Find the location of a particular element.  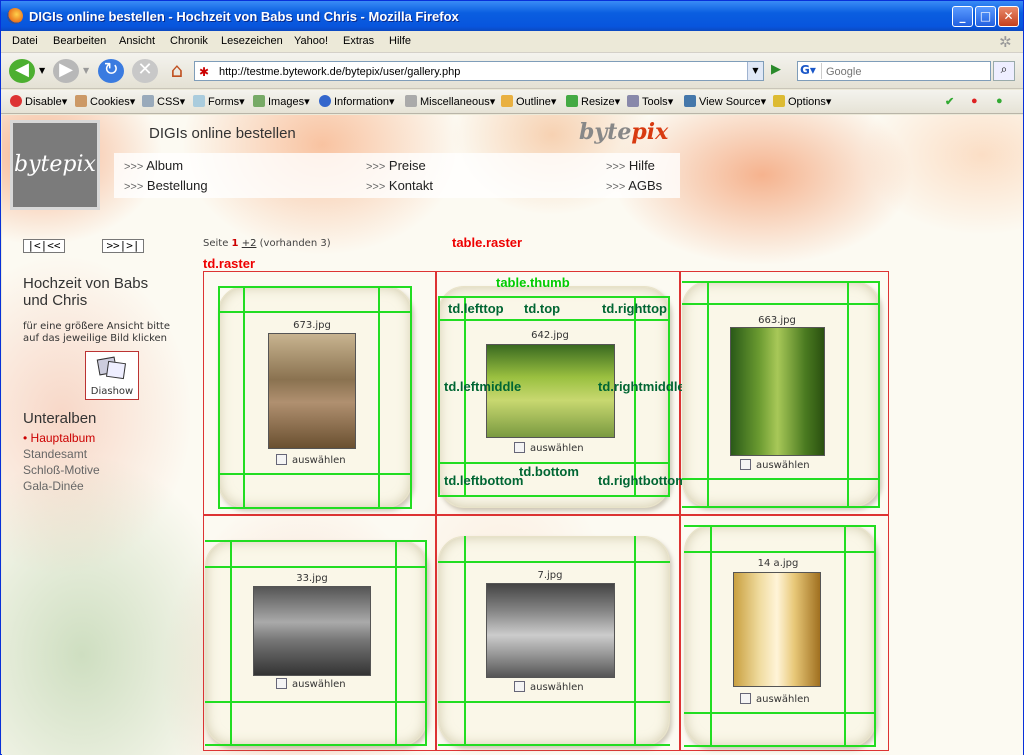

minimize-button: _ is located at coordinates (962, 16).